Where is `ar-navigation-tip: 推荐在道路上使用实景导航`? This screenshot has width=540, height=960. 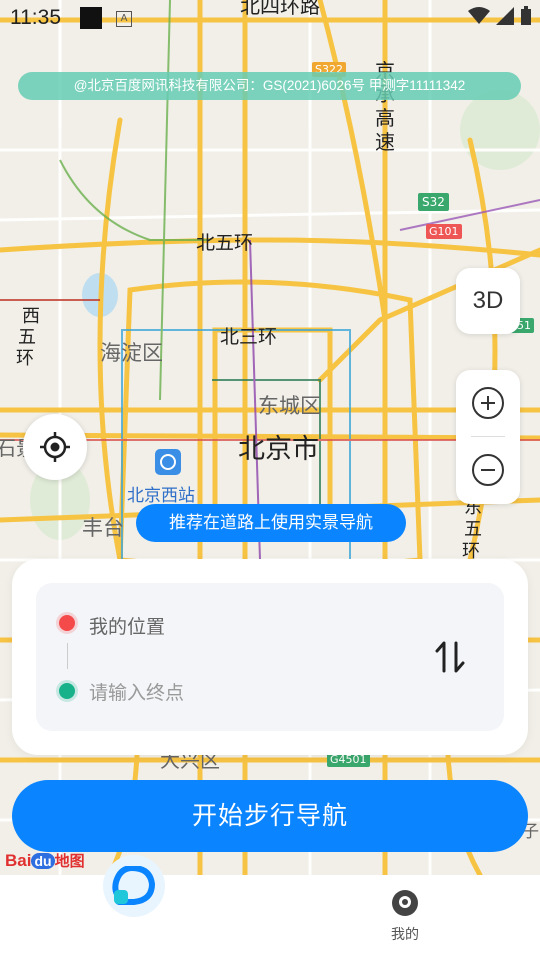 ar-navigation-tip: 推荐在道路上使用实景导航 is located at coordinates (271, 523).